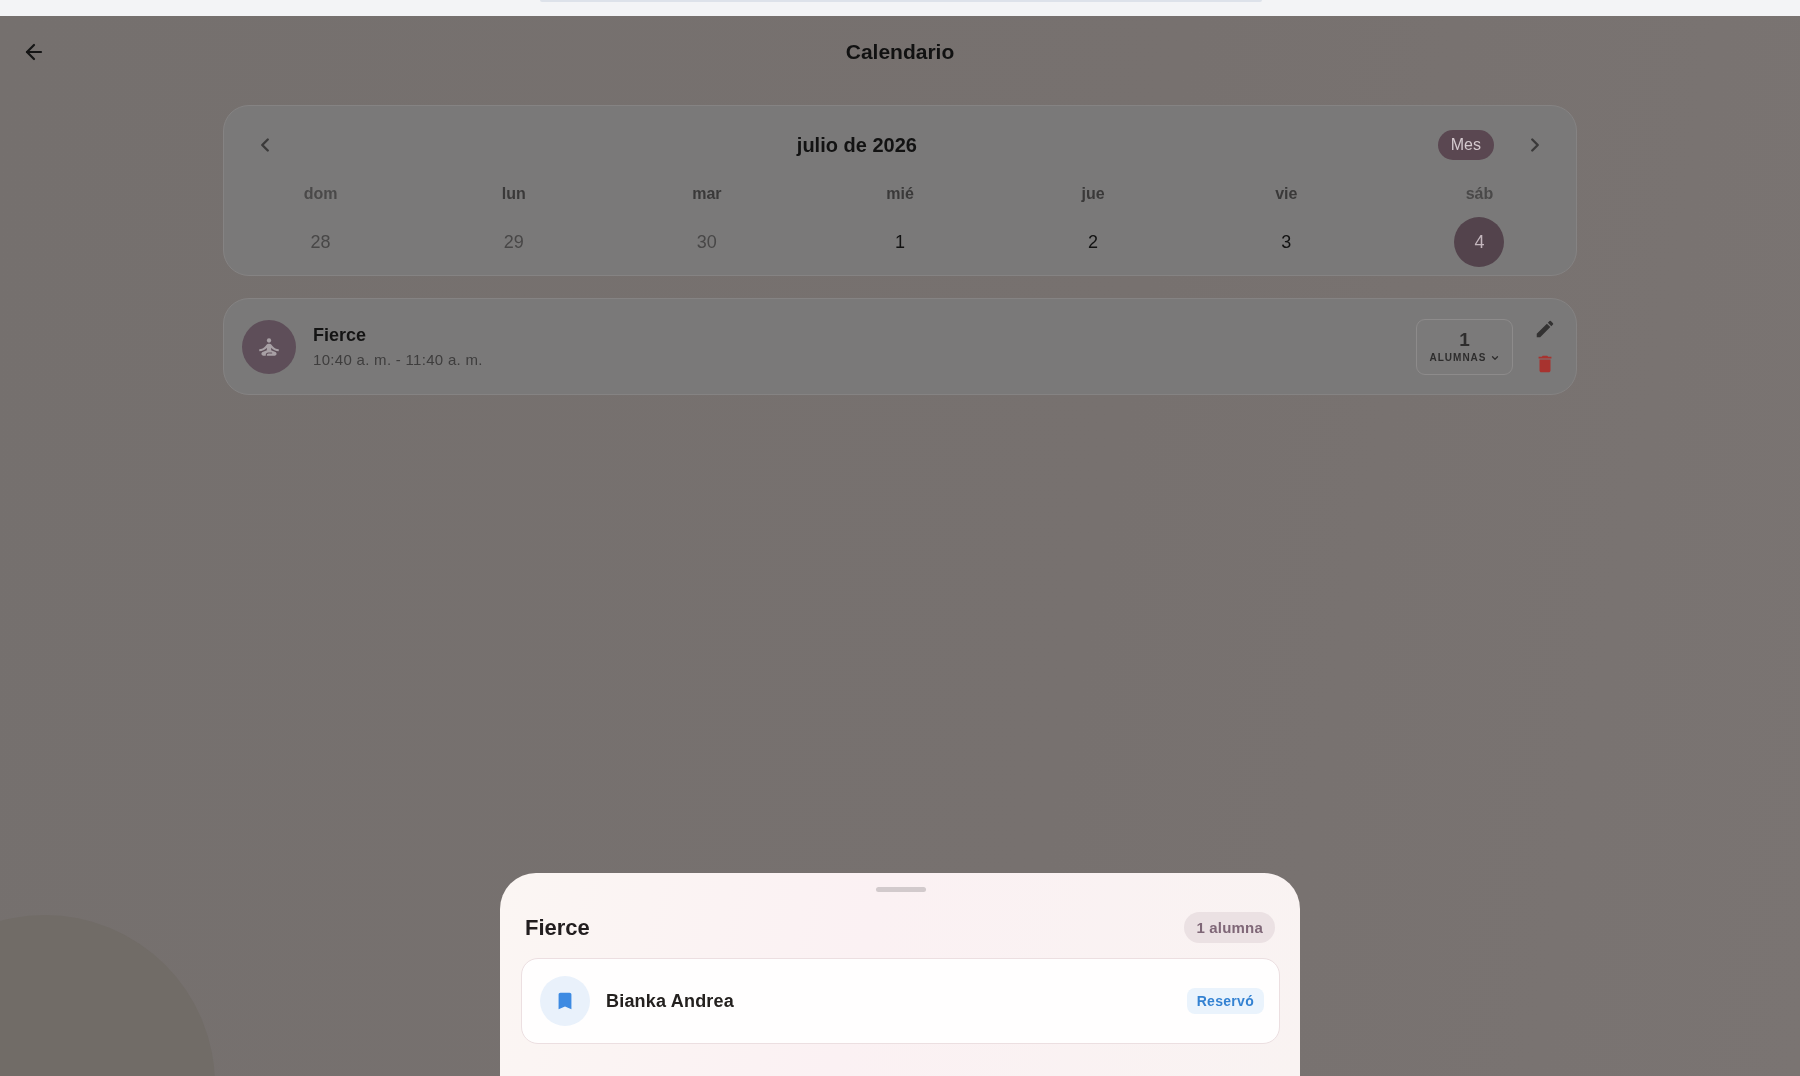  What do you see at coordinates (1225, 1001) in the screenshot?
I see `status-badge: Reservó` at bounding box center [1225, 1001].